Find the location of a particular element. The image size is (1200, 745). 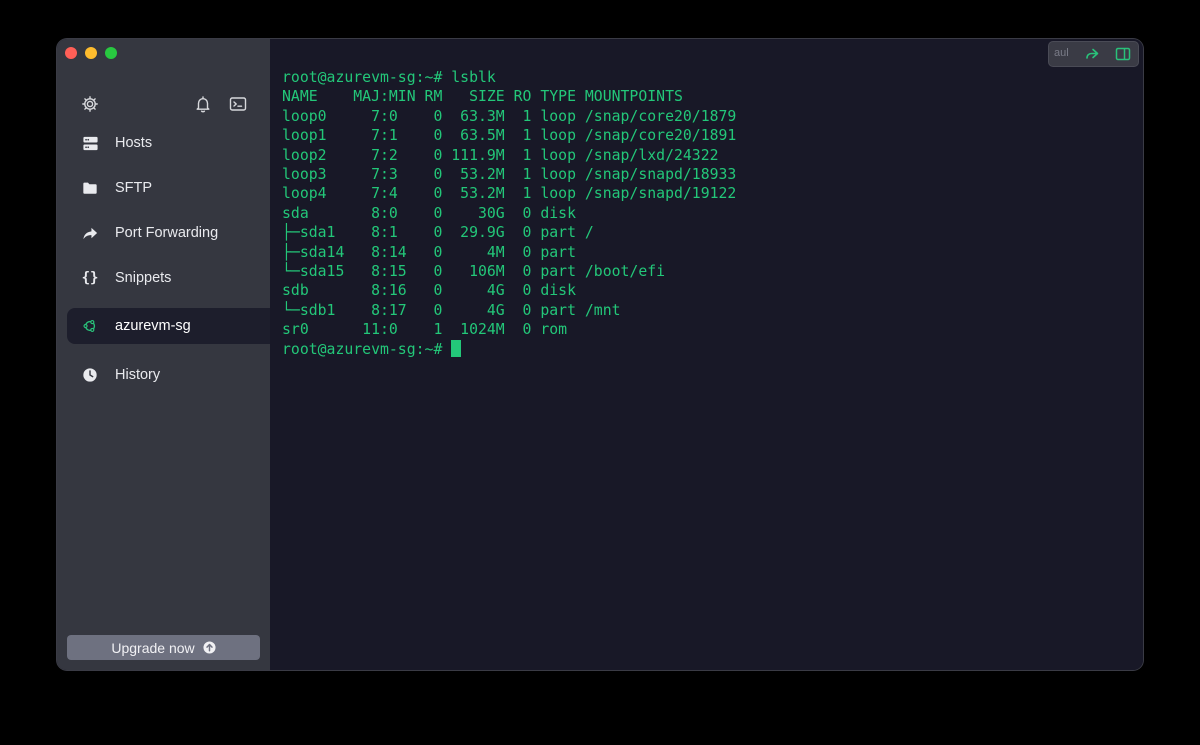

terminal-cursor is located at coordinates (456, 348).